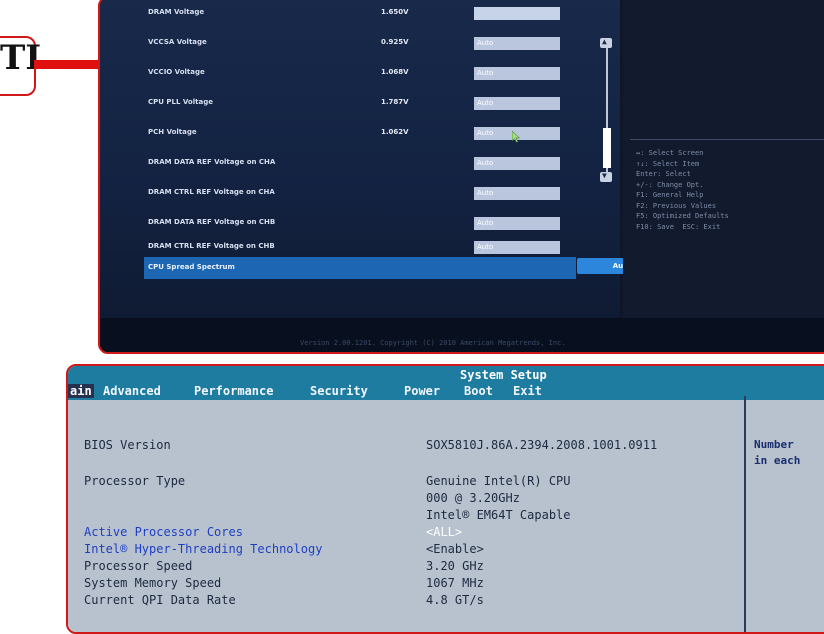 This screenshot has height=634, width=824. I want to click on bios-help-line-2: in each, so click(777, 460).